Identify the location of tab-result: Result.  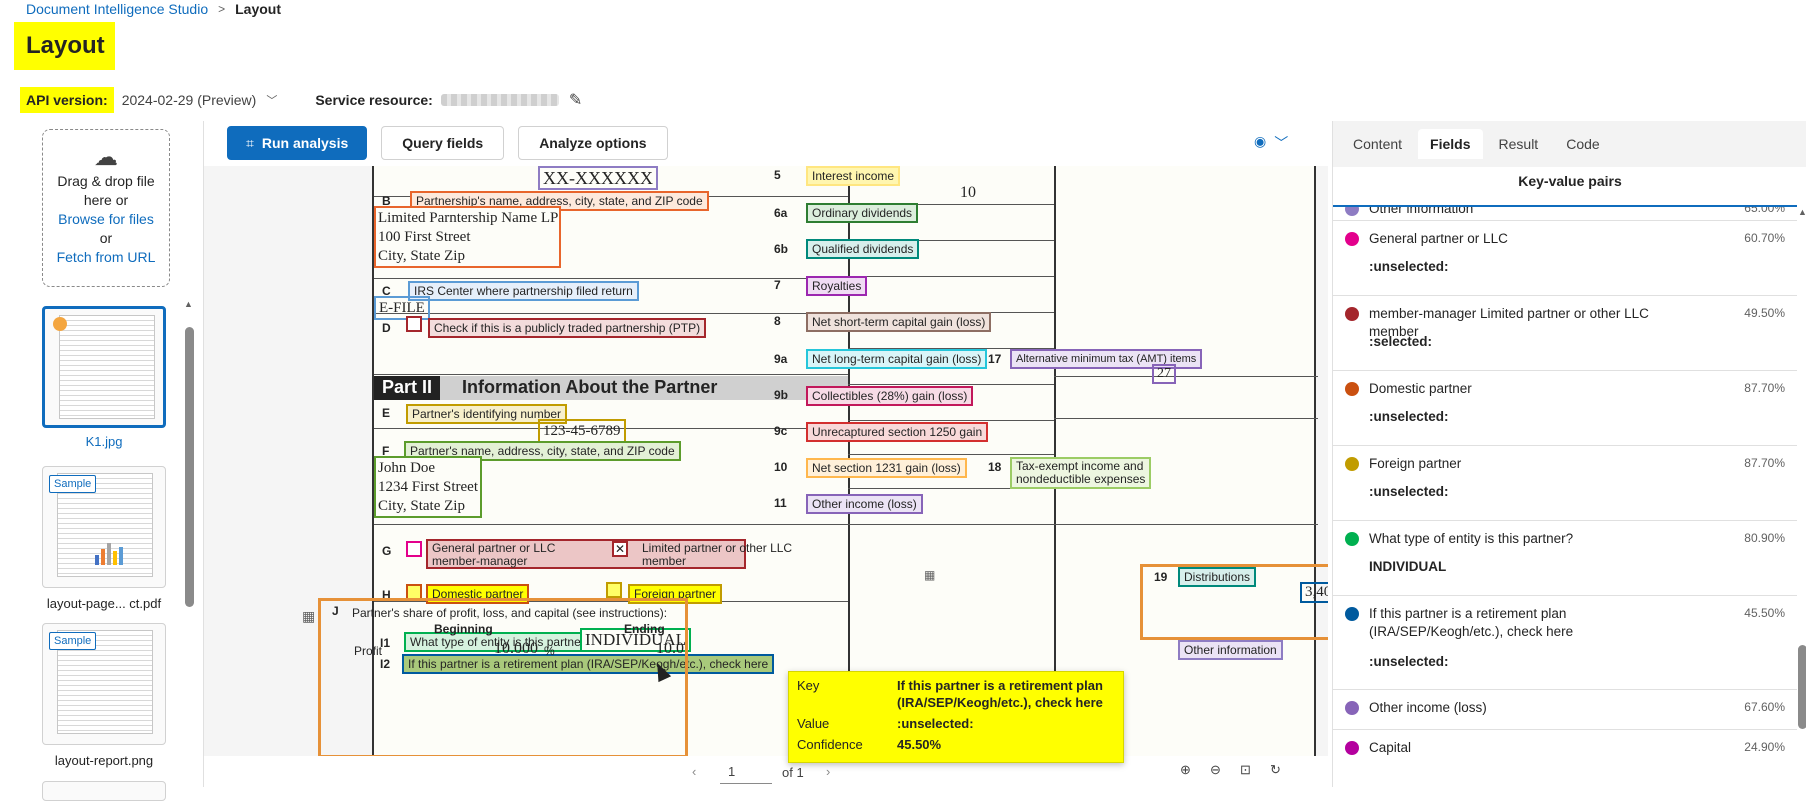
(1519, 144).